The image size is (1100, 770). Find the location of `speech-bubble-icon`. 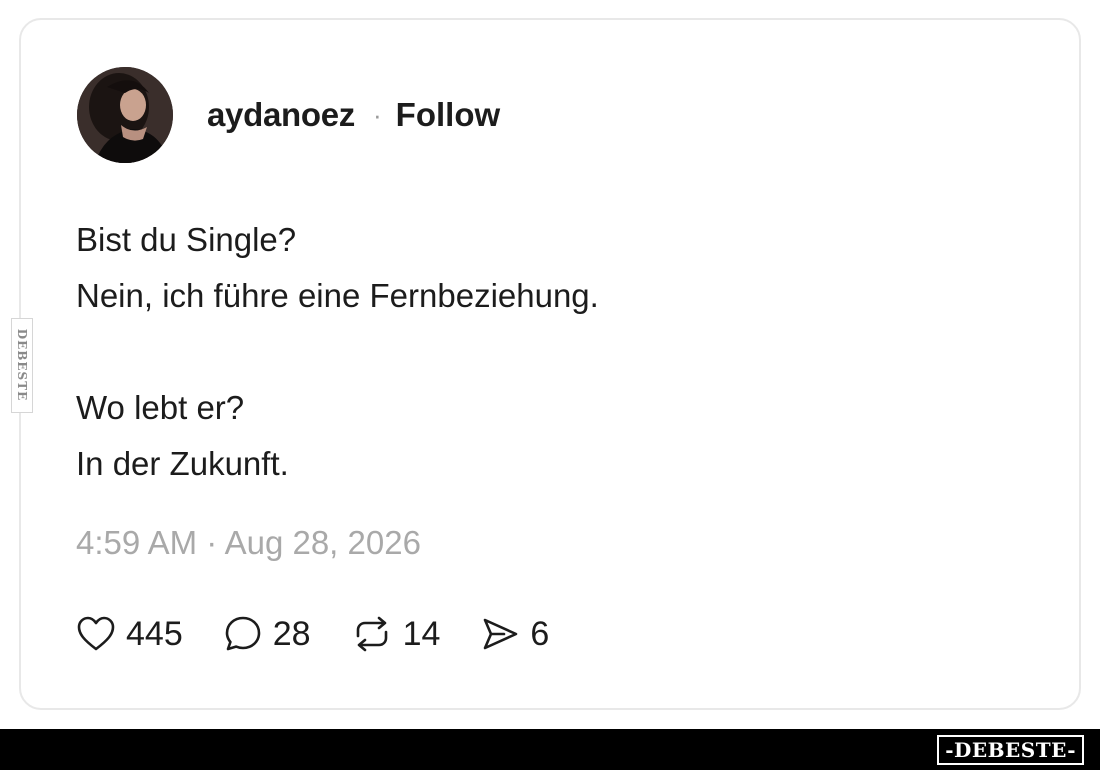

speech-bubble-icon is located at coordinates (243, 633).